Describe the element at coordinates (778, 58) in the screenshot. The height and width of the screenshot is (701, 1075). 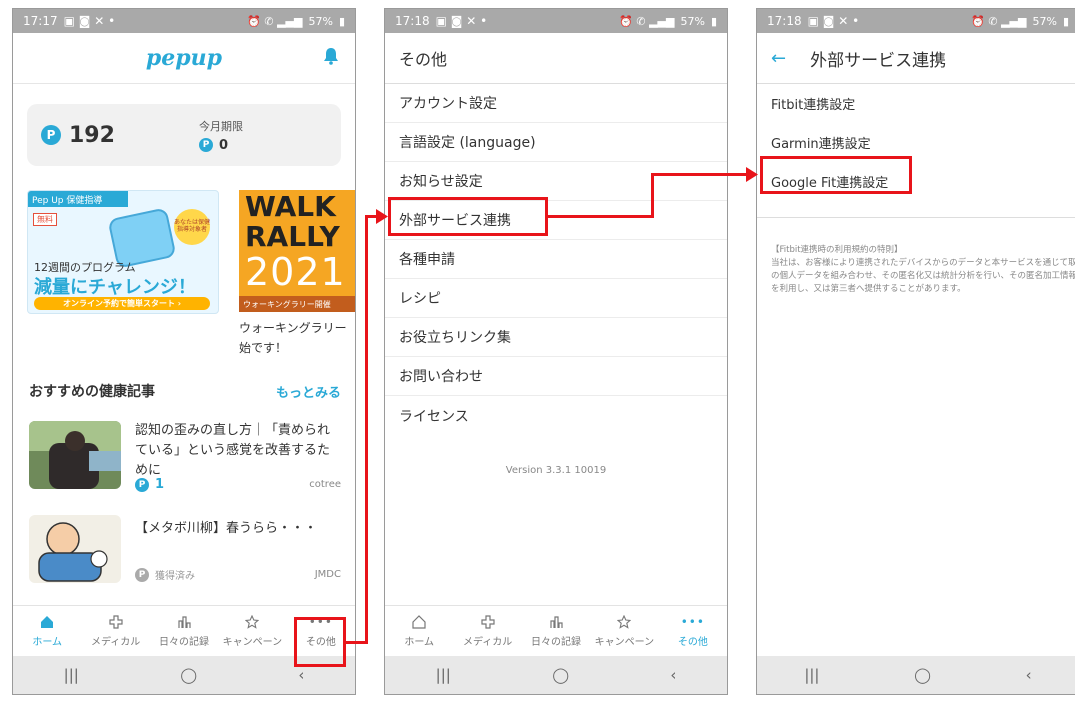
I see `back-arrow-icon: ←` at that location.